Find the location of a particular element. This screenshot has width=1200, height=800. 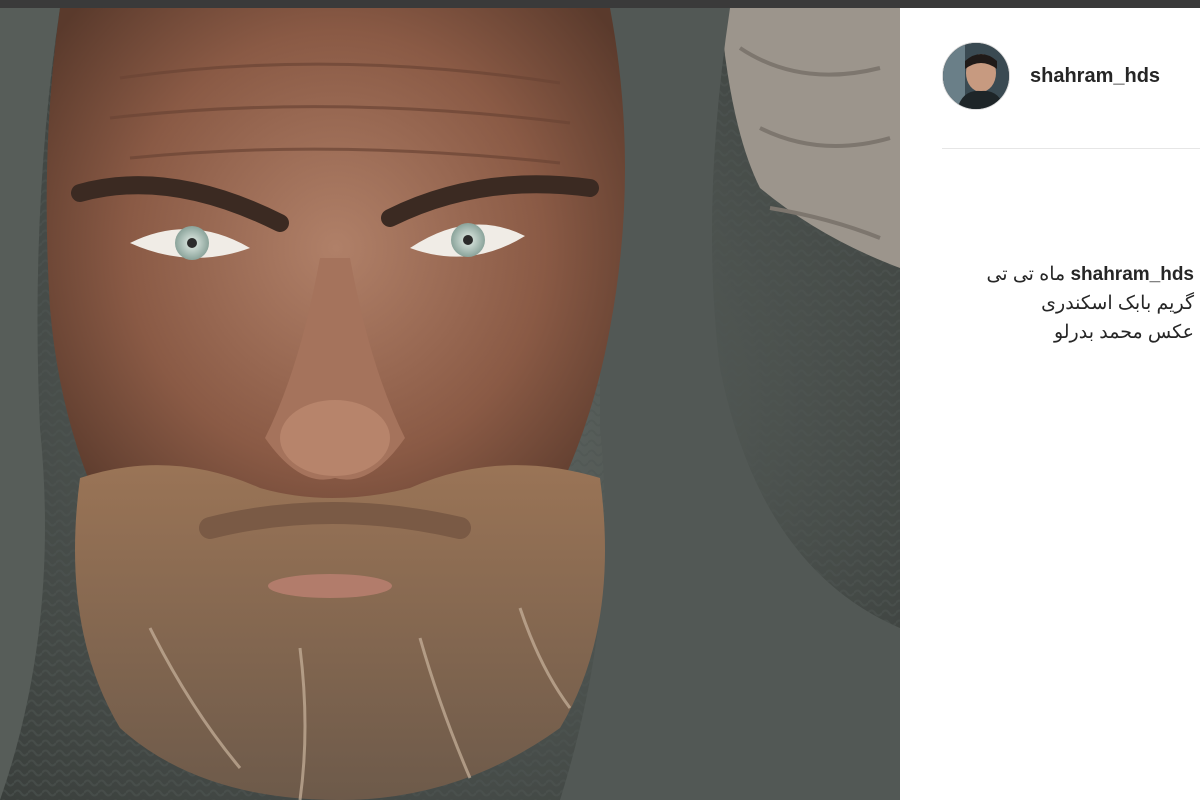

avatar is located at coordinates (976, 76).